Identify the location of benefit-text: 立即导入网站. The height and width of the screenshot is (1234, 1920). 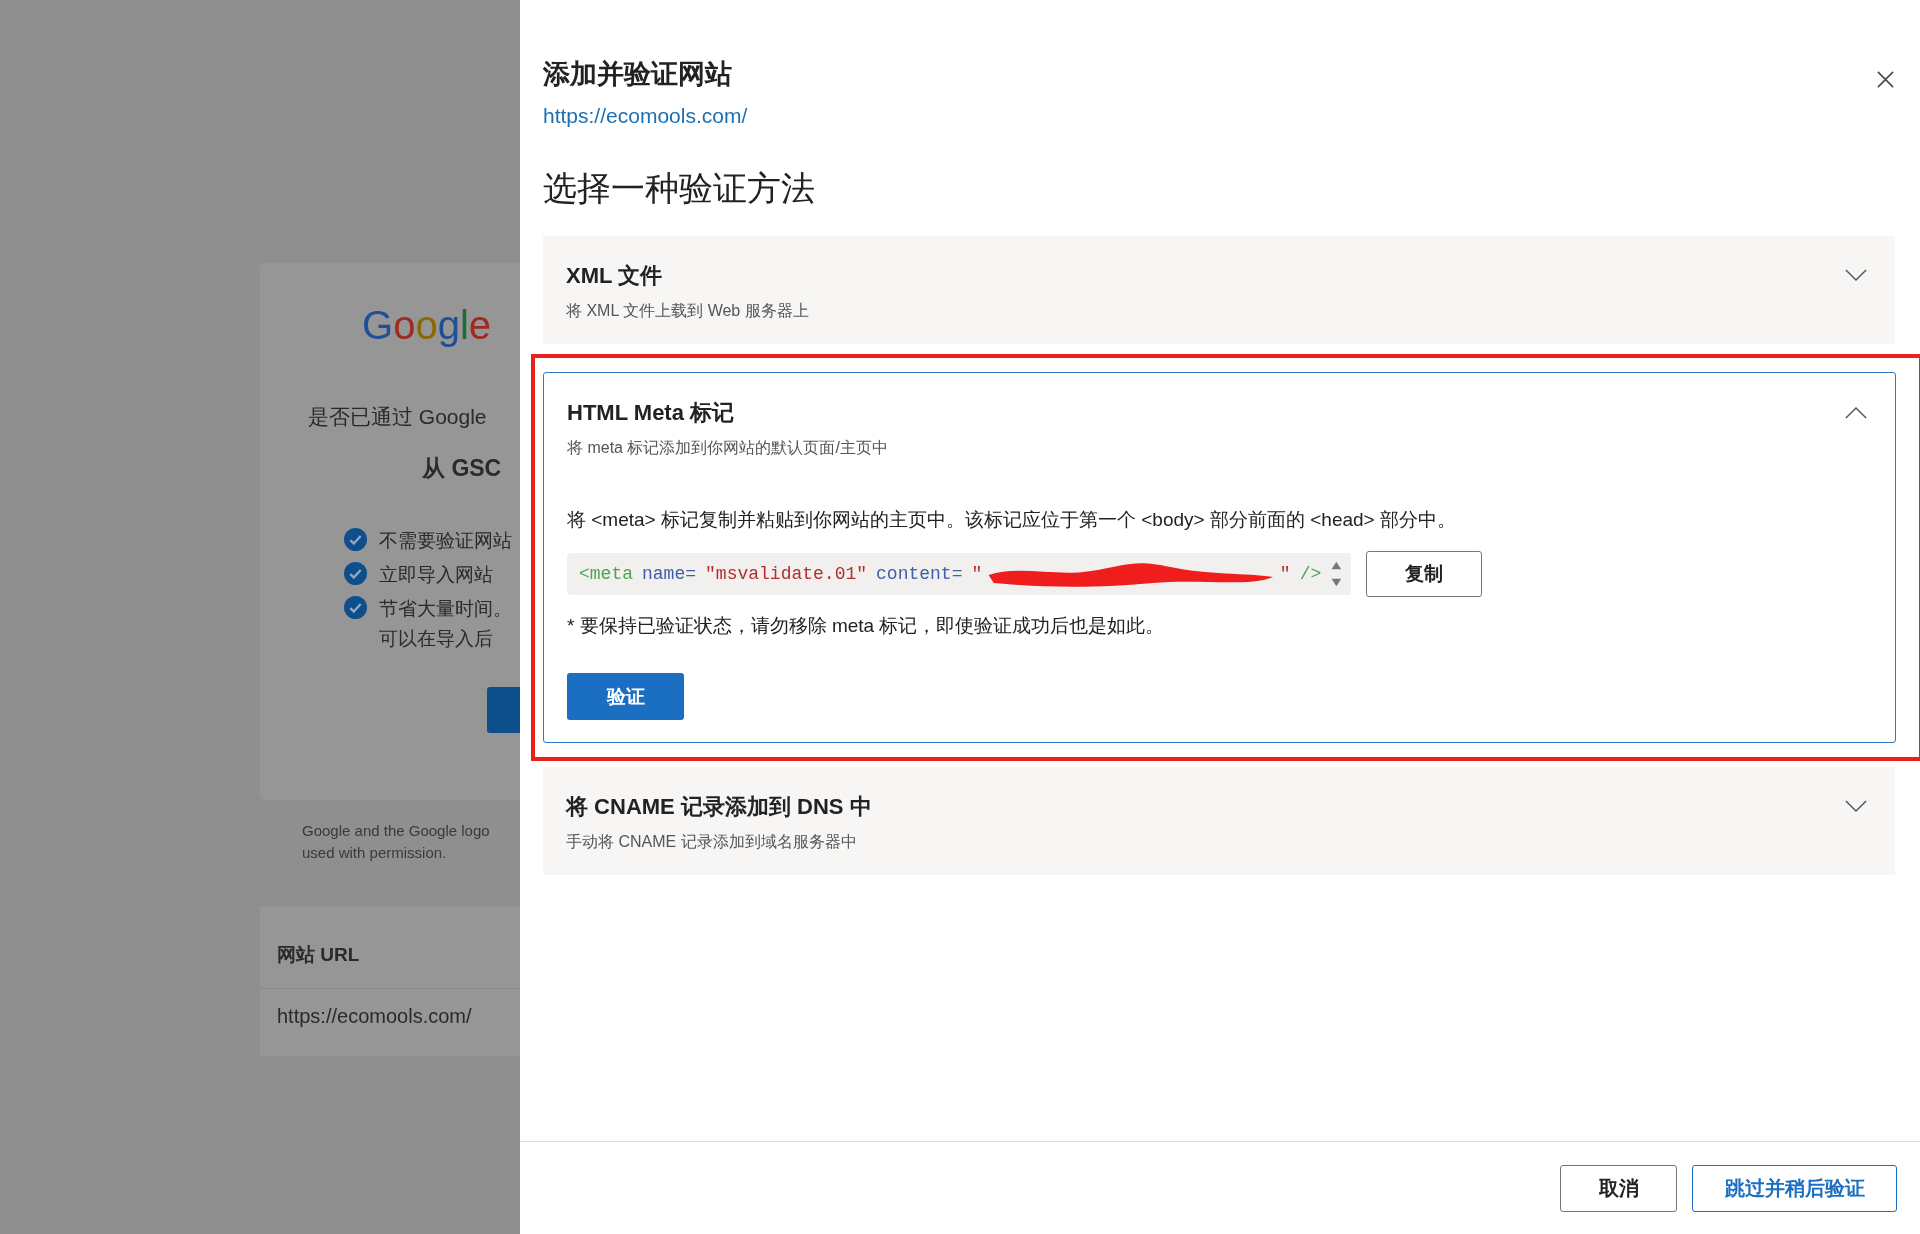
(436, 575).